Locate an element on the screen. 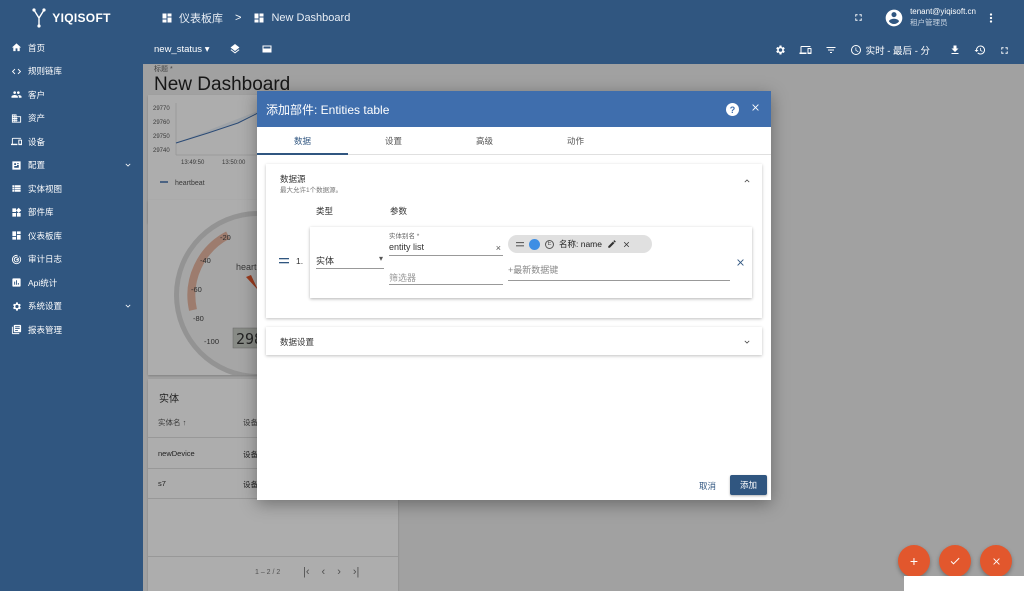 The image size is (1024, 591). column-header-params: 参数 is located at coordinates (399, 211).